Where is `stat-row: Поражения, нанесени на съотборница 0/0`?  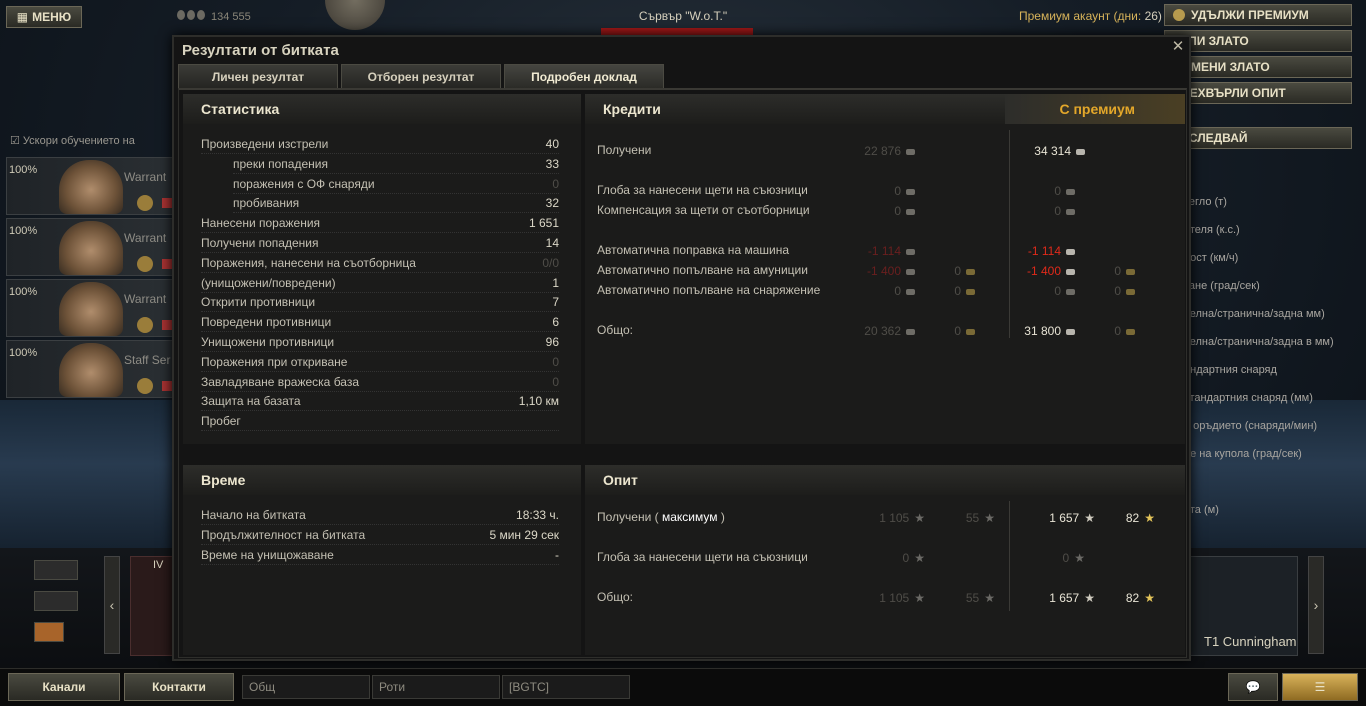
stat-row: Поражения, нанесени на съотборница 0/0 is located at coordinates (380, 264).